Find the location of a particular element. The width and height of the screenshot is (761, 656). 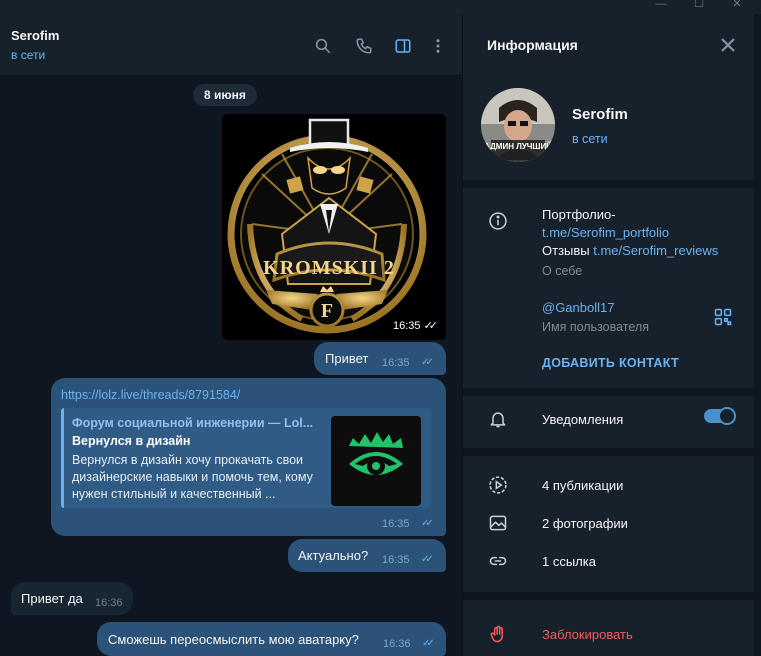

message-text: Привет is located at coordinates (347, 358).